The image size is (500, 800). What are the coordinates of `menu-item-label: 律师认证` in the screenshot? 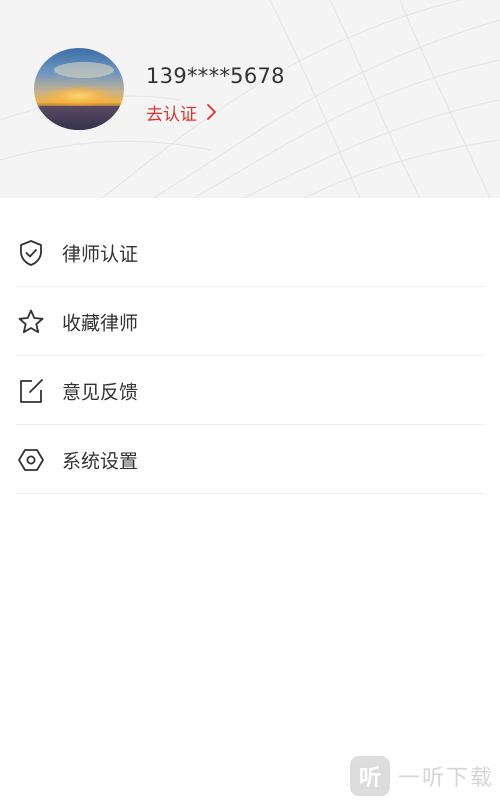 It's located at (100, 254).